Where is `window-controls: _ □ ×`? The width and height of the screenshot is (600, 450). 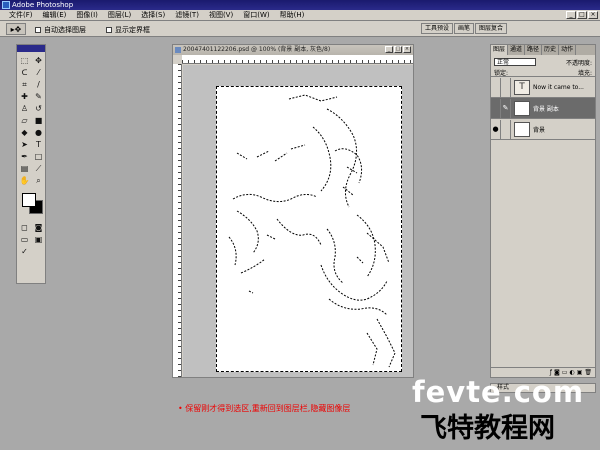 window-controls: _ □ × is located at coordinates (582, 15).